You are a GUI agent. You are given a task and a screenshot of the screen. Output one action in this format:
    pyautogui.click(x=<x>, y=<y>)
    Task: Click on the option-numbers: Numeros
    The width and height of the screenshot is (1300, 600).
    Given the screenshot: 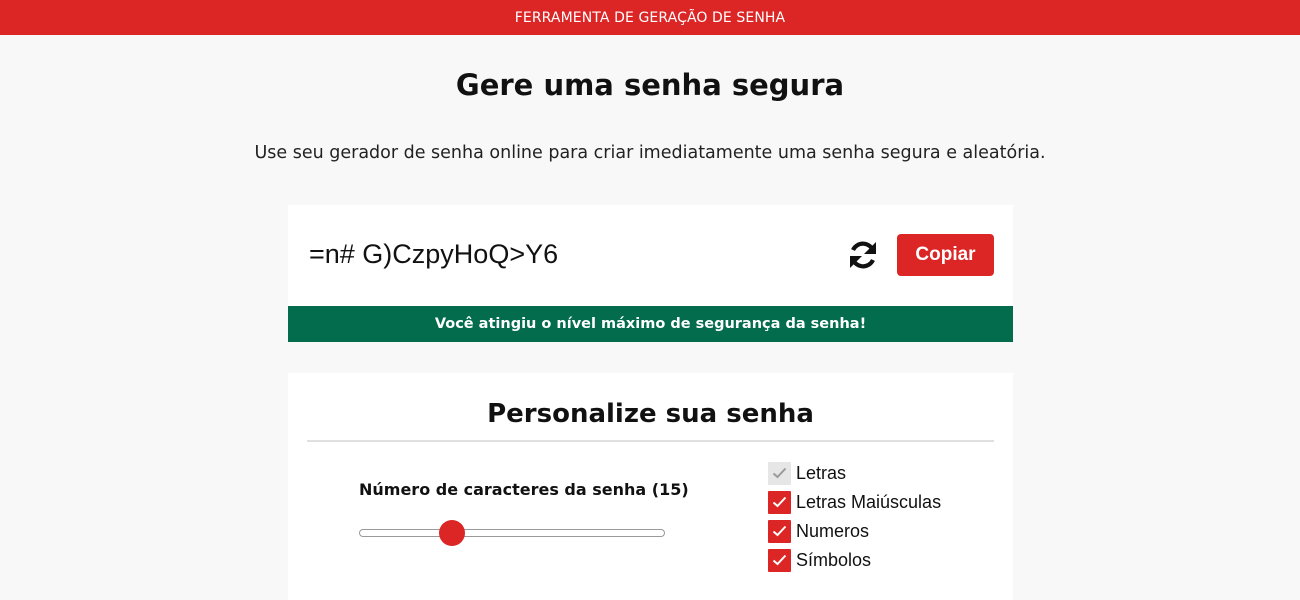 What is the action you would take?
    pyautogui.click(x=818, y=531)
    